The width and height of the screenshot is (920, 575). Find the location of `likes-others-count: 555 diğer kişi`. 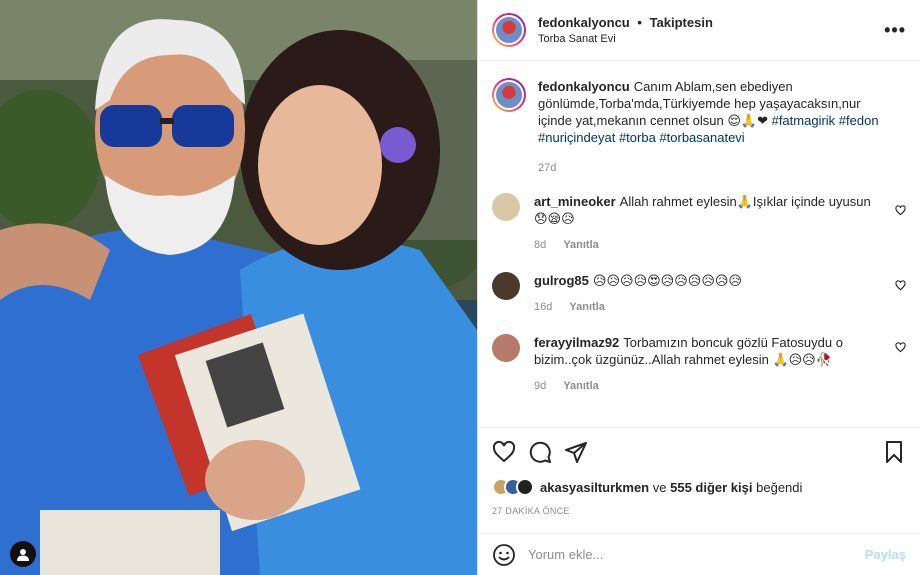

likes-others-count: 555 diğer kişi is located at coordinates (711, 487).